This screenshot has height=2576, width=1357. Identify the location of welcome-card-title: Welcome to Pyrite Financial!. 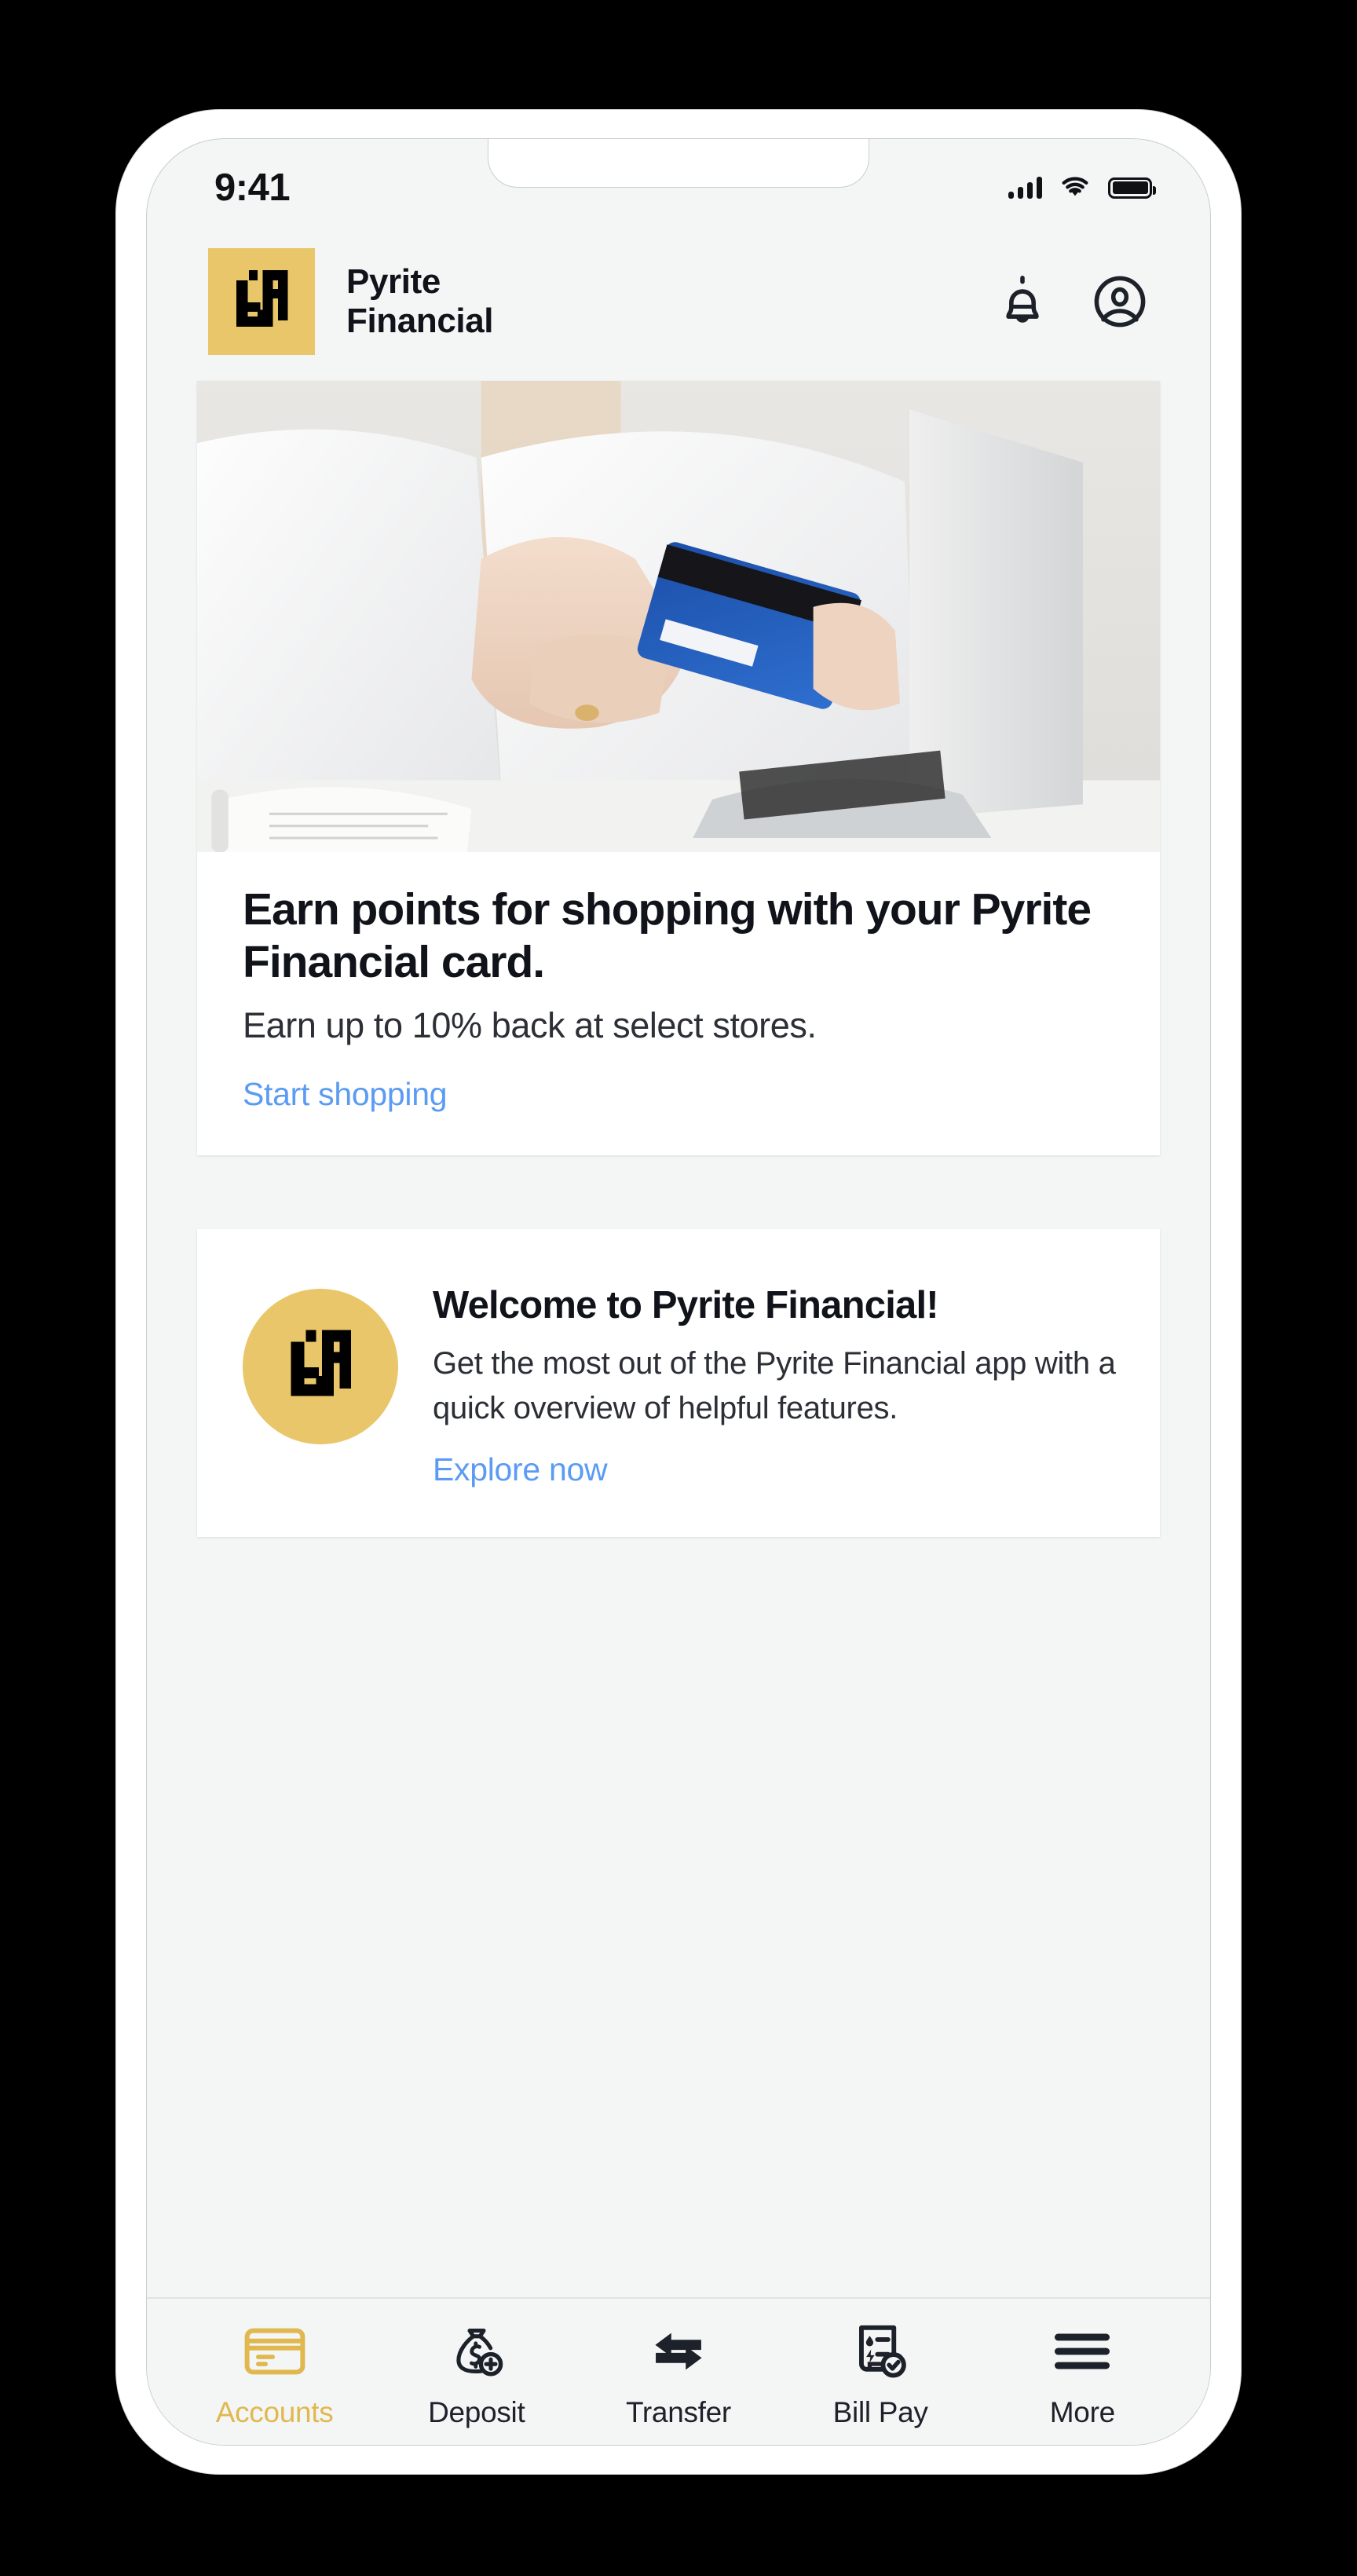
(686, 1305).